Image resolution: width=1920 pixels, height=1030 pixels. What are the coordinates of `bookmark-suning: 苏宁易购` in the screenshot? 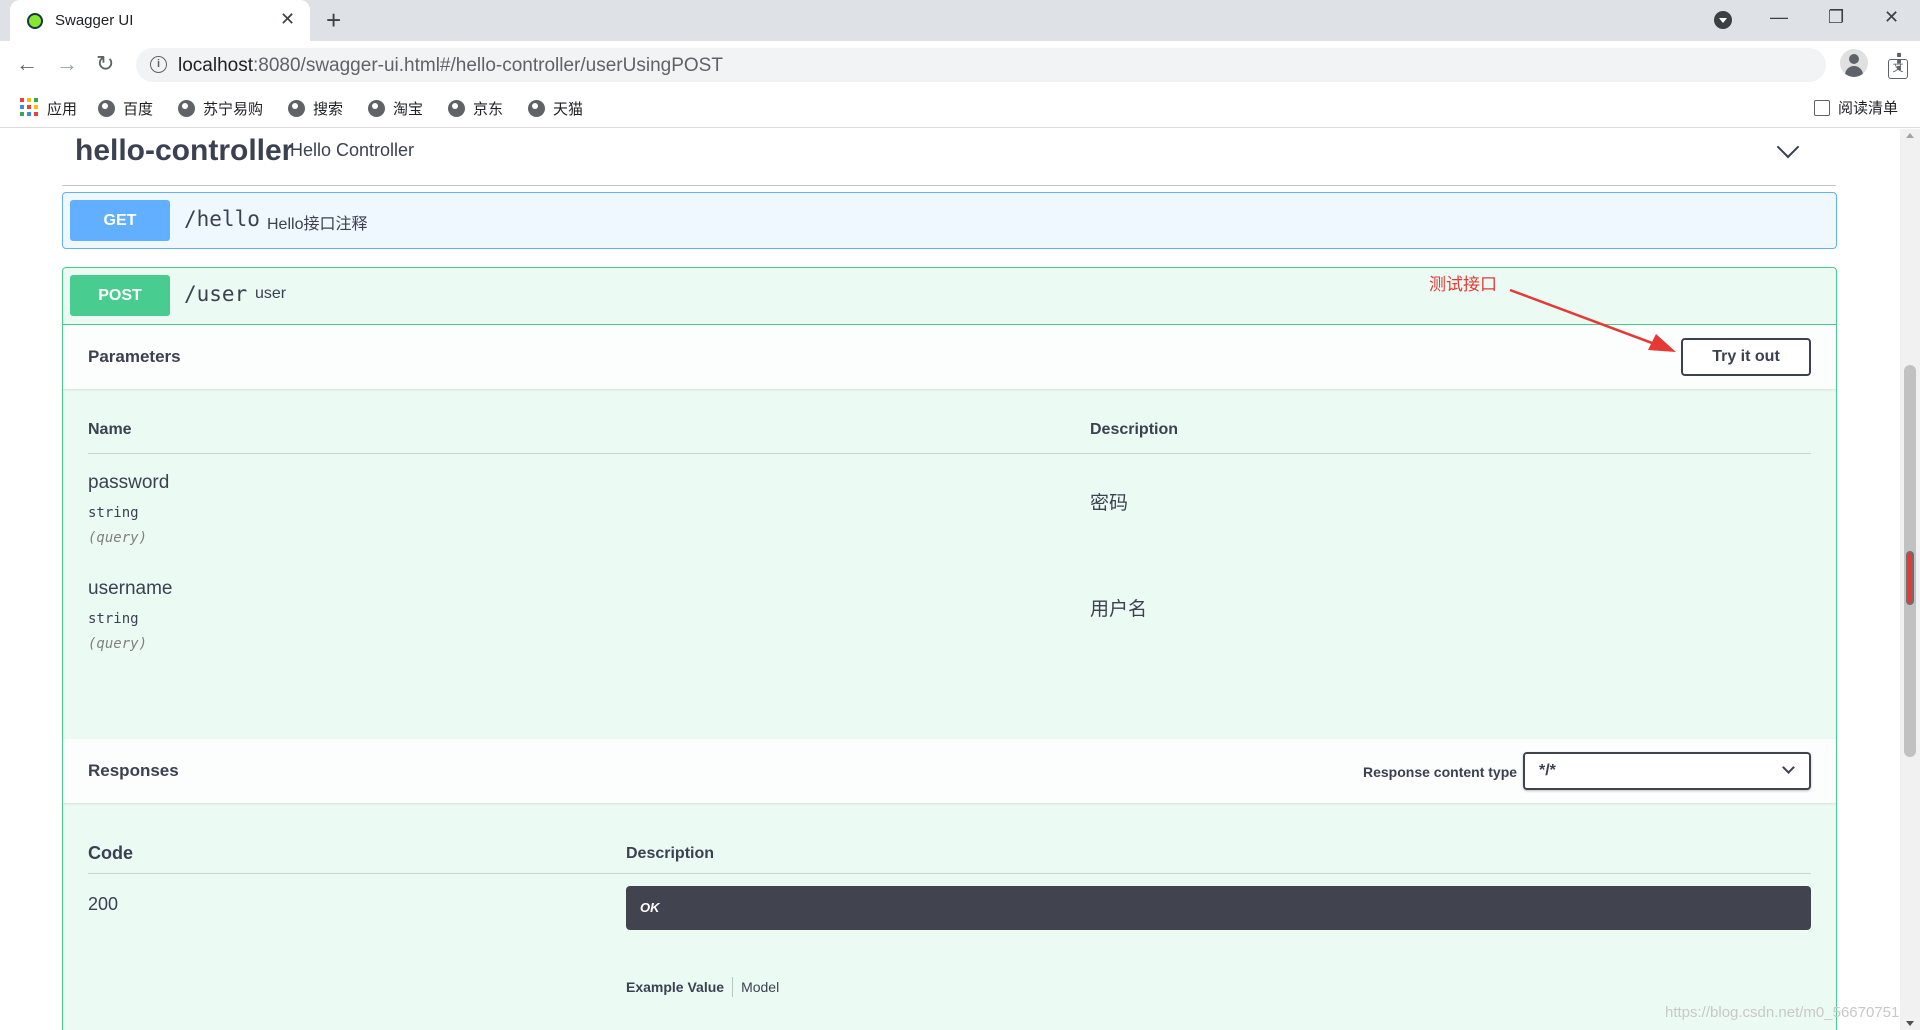 It's located at (220, 108).